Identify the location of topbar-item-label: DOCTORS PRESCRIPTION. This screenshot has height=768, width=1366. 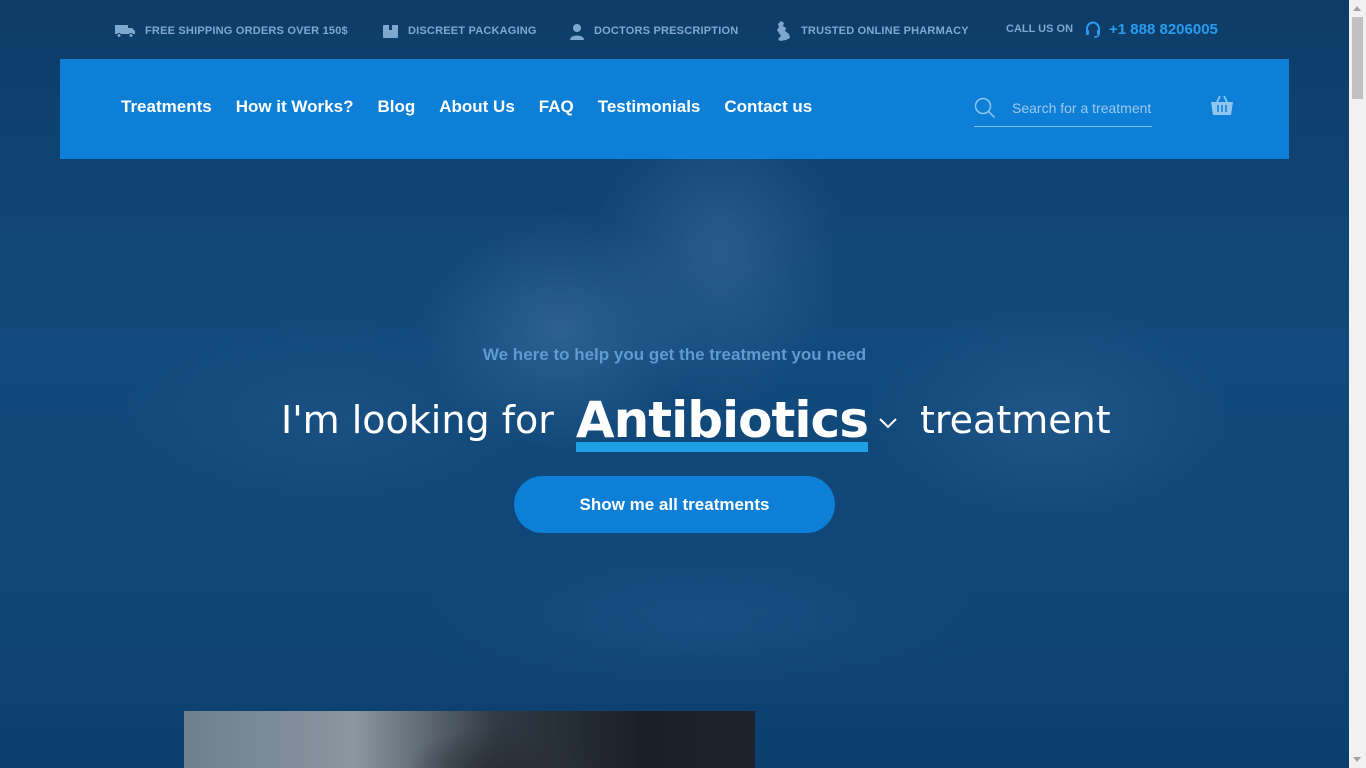
(666, 31).